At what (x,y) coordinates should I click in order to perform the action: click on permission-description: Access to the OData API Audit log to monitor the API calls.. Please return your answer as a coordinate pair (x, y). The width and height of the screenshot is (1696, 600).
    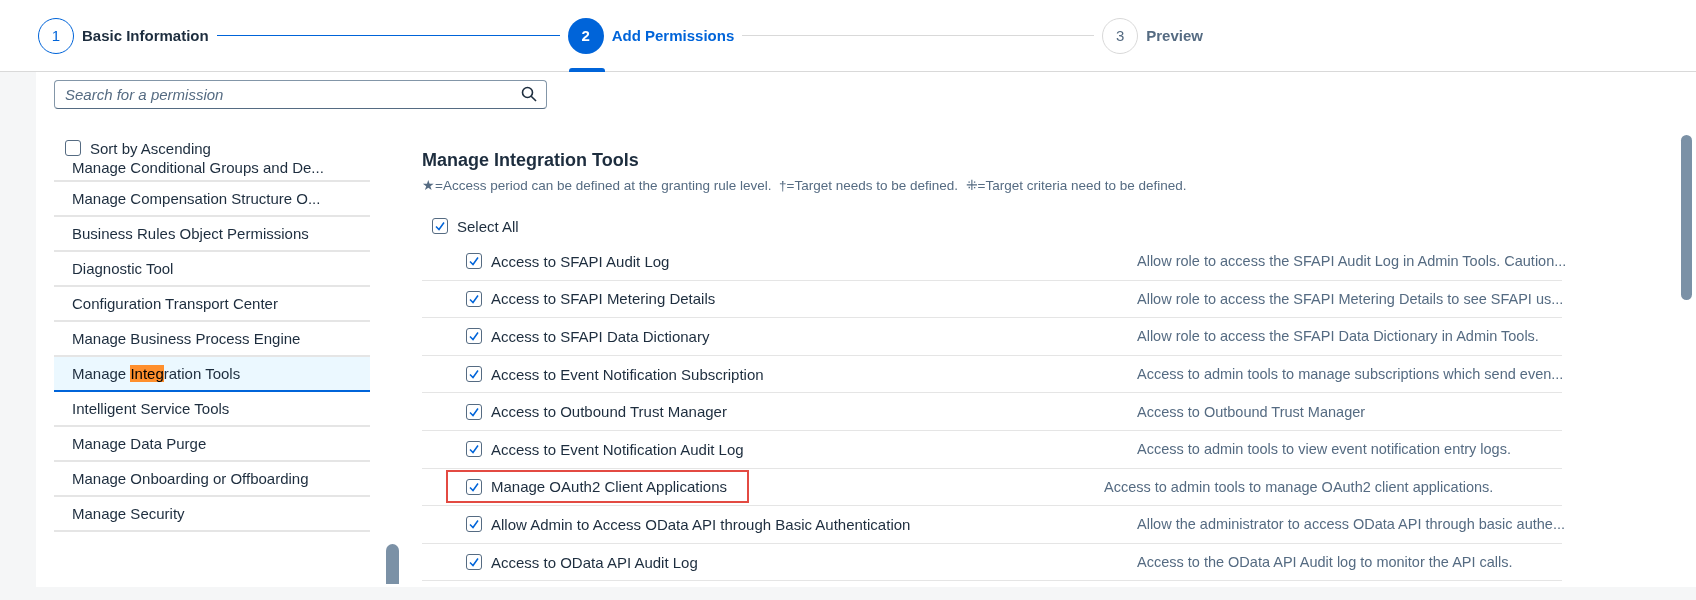
    Looking at the image, I should click on (1325, 562).